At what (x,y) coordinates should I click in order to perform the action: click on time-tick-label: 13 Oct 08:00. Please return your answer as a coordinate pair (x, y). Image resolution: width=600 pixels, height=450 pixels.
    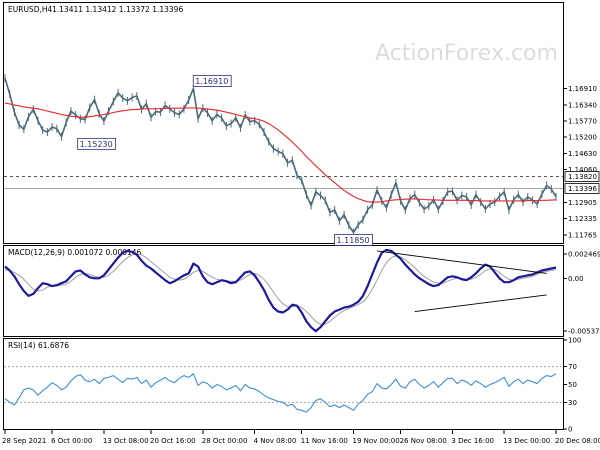
    Looking at the image, I should click on (126, 441).